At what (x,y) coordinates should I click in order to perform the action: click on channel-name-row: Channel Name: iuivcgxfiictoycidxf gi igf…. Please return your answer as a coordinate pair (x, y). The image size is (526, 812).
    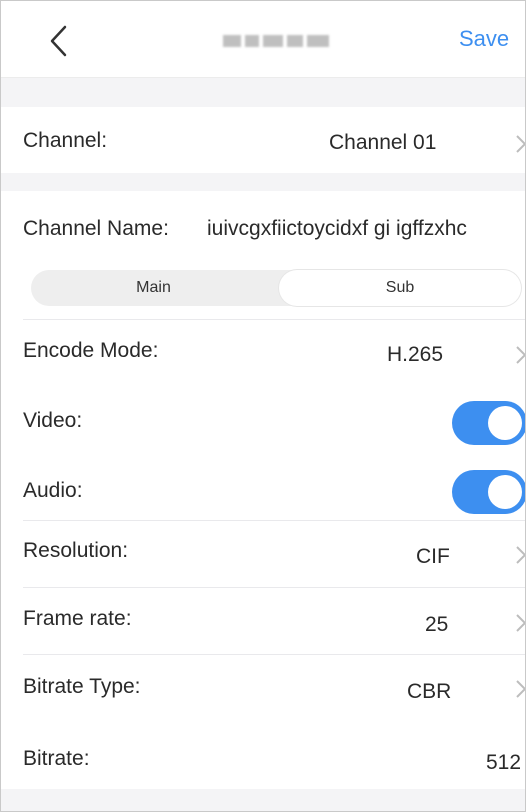
    Looking at the image, I should click on (263, 225).